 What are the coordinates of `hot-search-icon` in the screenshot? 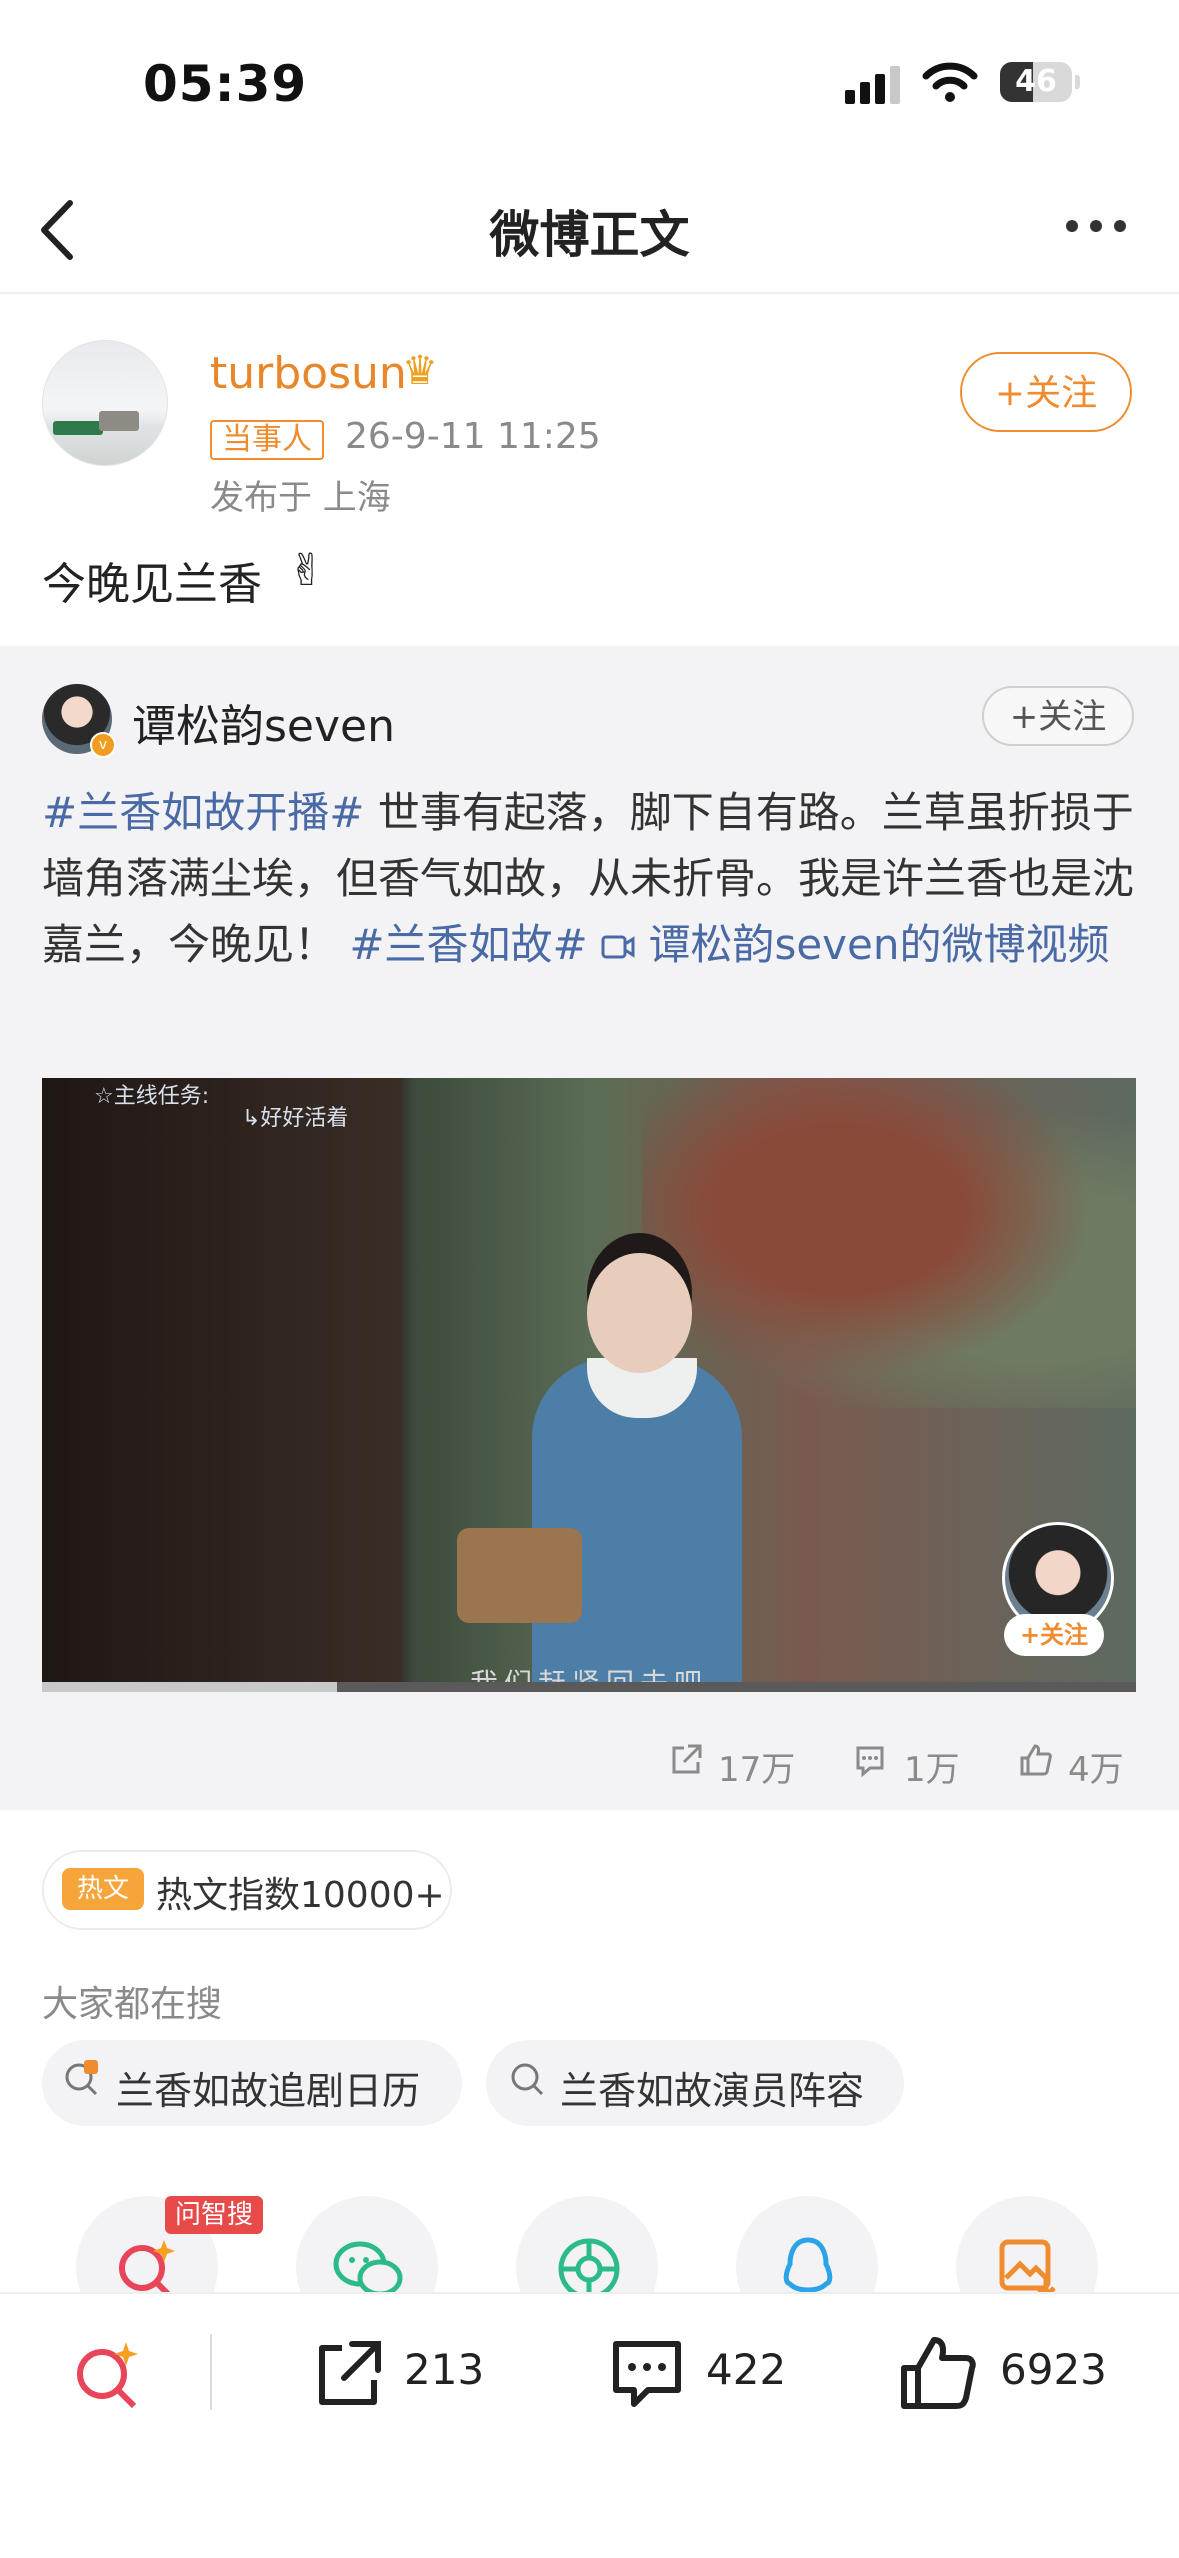 It's located at (82, 2082).